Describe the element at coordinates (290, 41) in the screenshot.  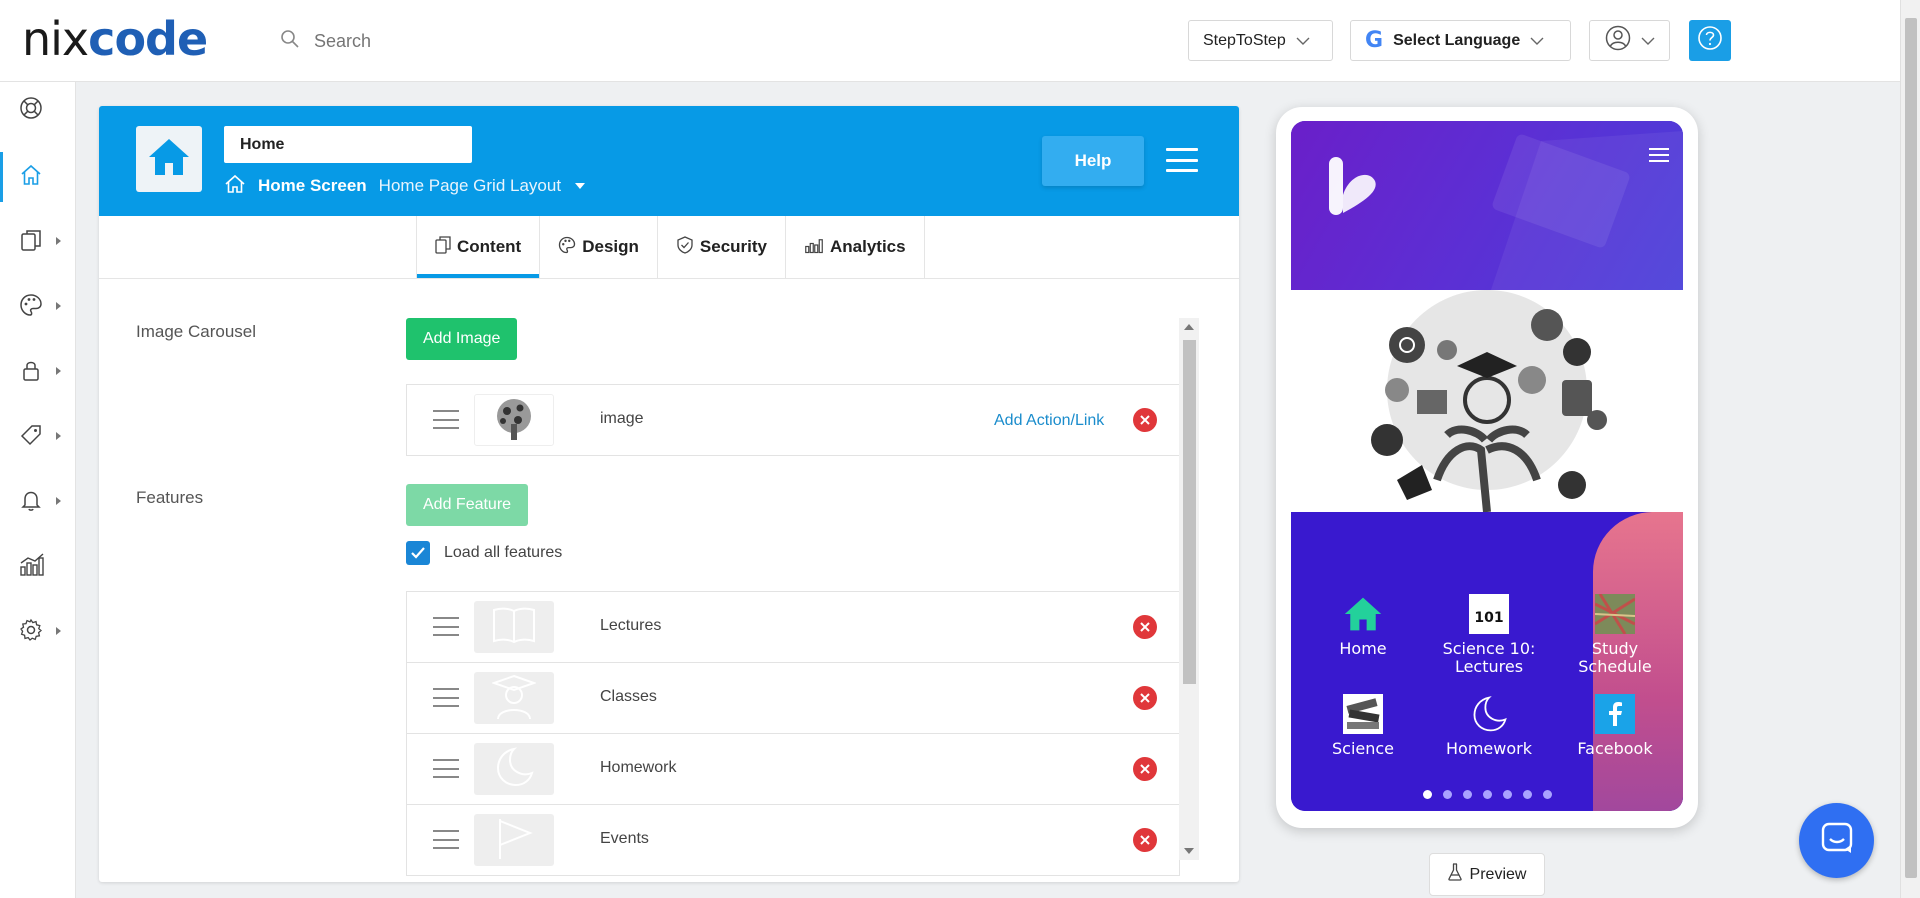
I see `search-icon` at that location.